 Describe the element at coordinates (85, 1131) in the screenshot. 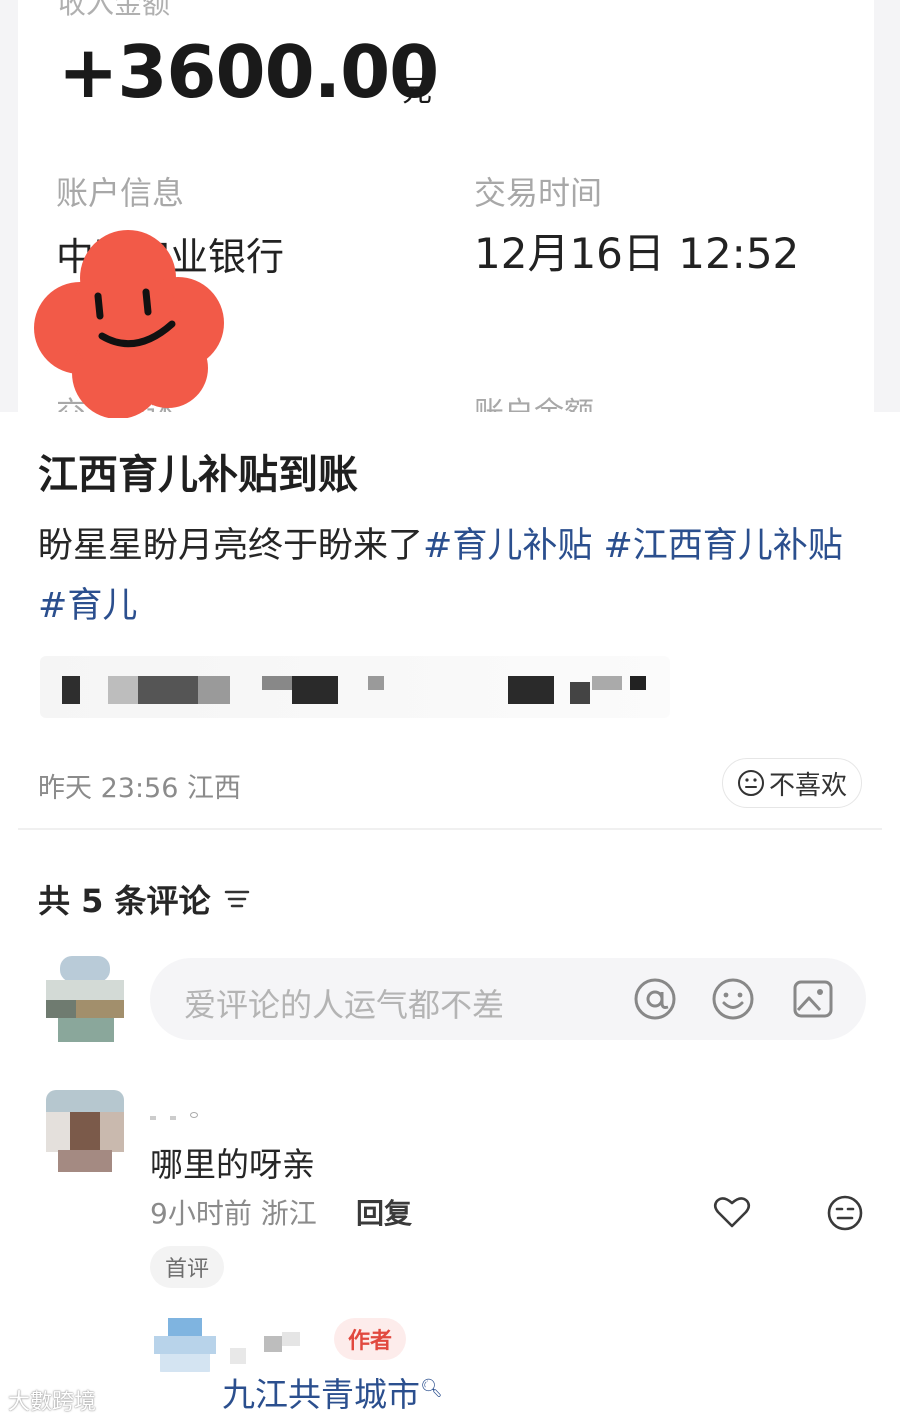

I see `commenter-avatar` at that location.